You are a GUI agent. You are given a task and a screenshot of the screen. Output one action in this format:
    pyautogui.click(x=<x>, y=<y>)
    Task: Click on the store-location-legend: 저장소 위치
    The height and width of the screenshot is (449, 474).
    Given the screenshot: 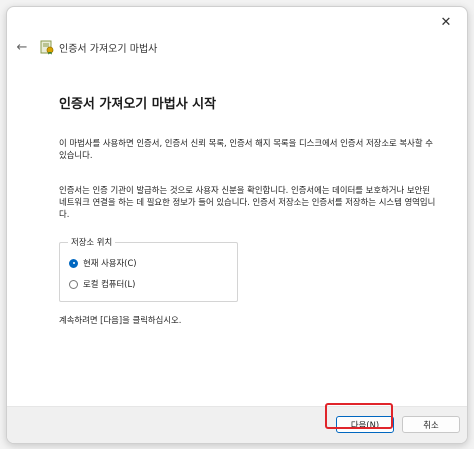 What is the action you would take?
    pyautogui.click(x=92, y=242)
    